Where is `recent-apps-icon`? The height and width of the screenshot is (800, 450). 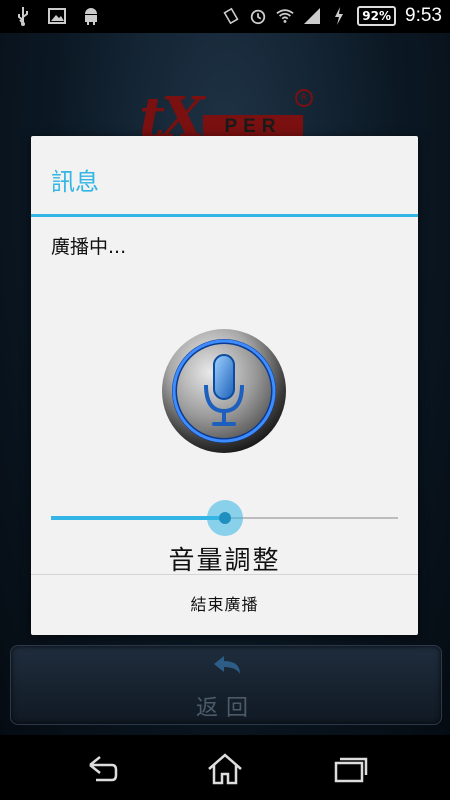 recent-apps-icon is located at coordinates (350, 769).